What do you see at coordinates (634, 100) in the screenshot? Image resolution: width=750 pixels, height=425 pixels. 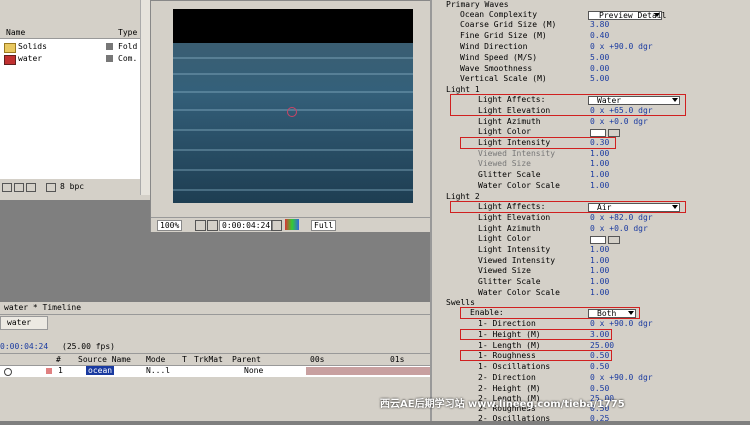 I see `light1-affects-dropdown: Water` at bounding box center [634, 100].